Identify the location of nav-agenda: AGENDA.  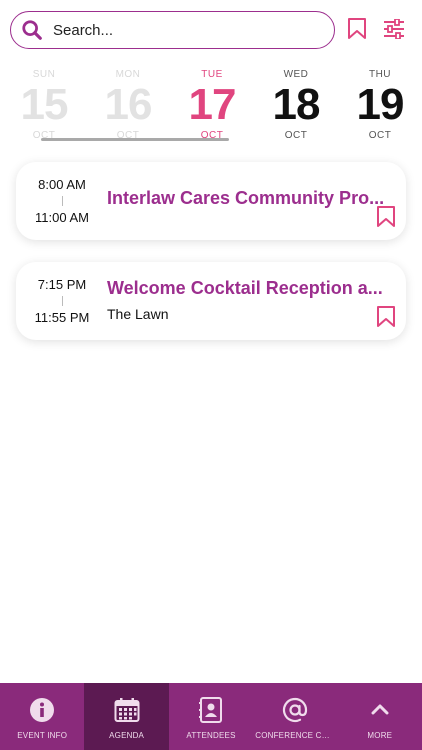
(126, 716).